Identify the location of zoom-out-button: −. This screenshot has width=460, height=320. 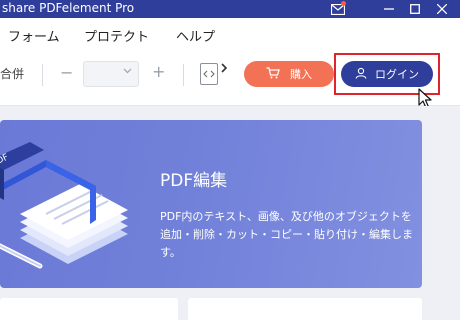
(66, 72).